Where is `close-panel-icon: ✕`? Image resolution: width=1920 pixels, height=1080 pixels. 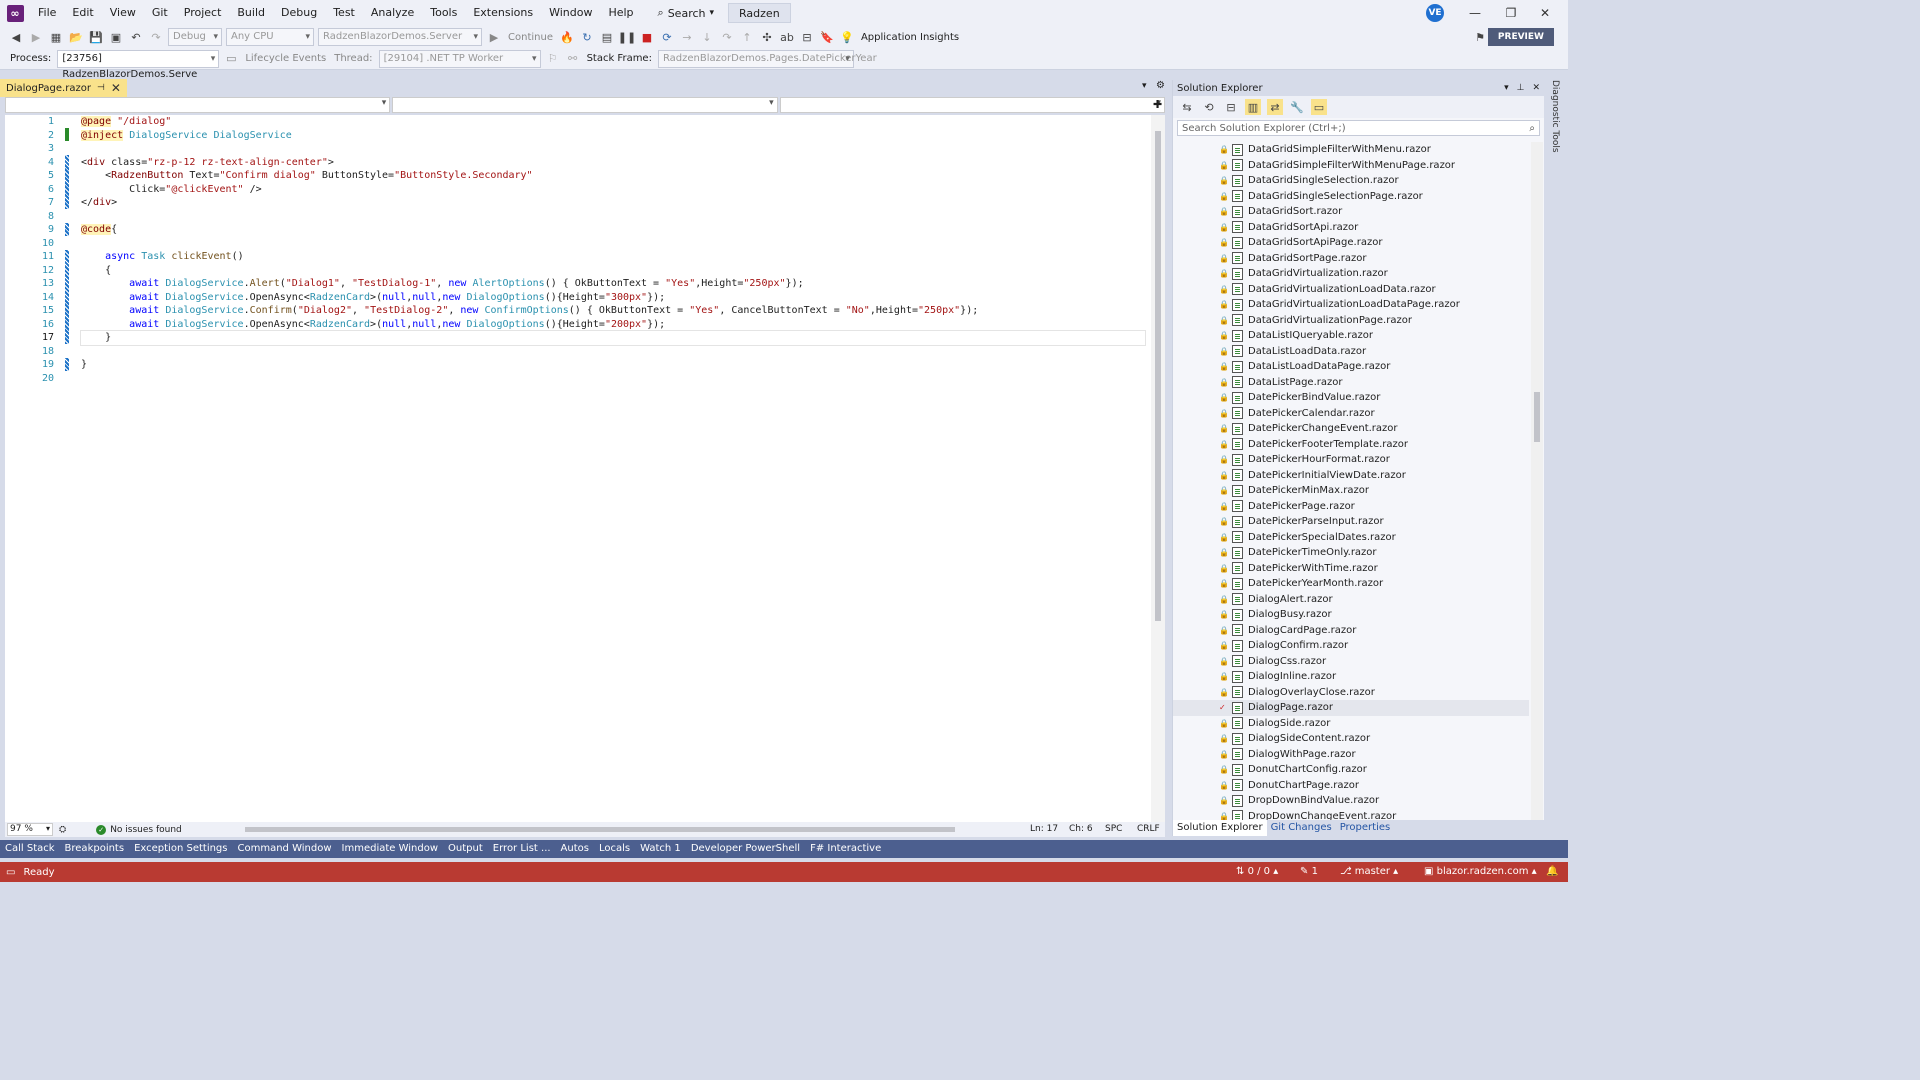 close-panel-icon: ✕ is located at coordinates (1536, 88).